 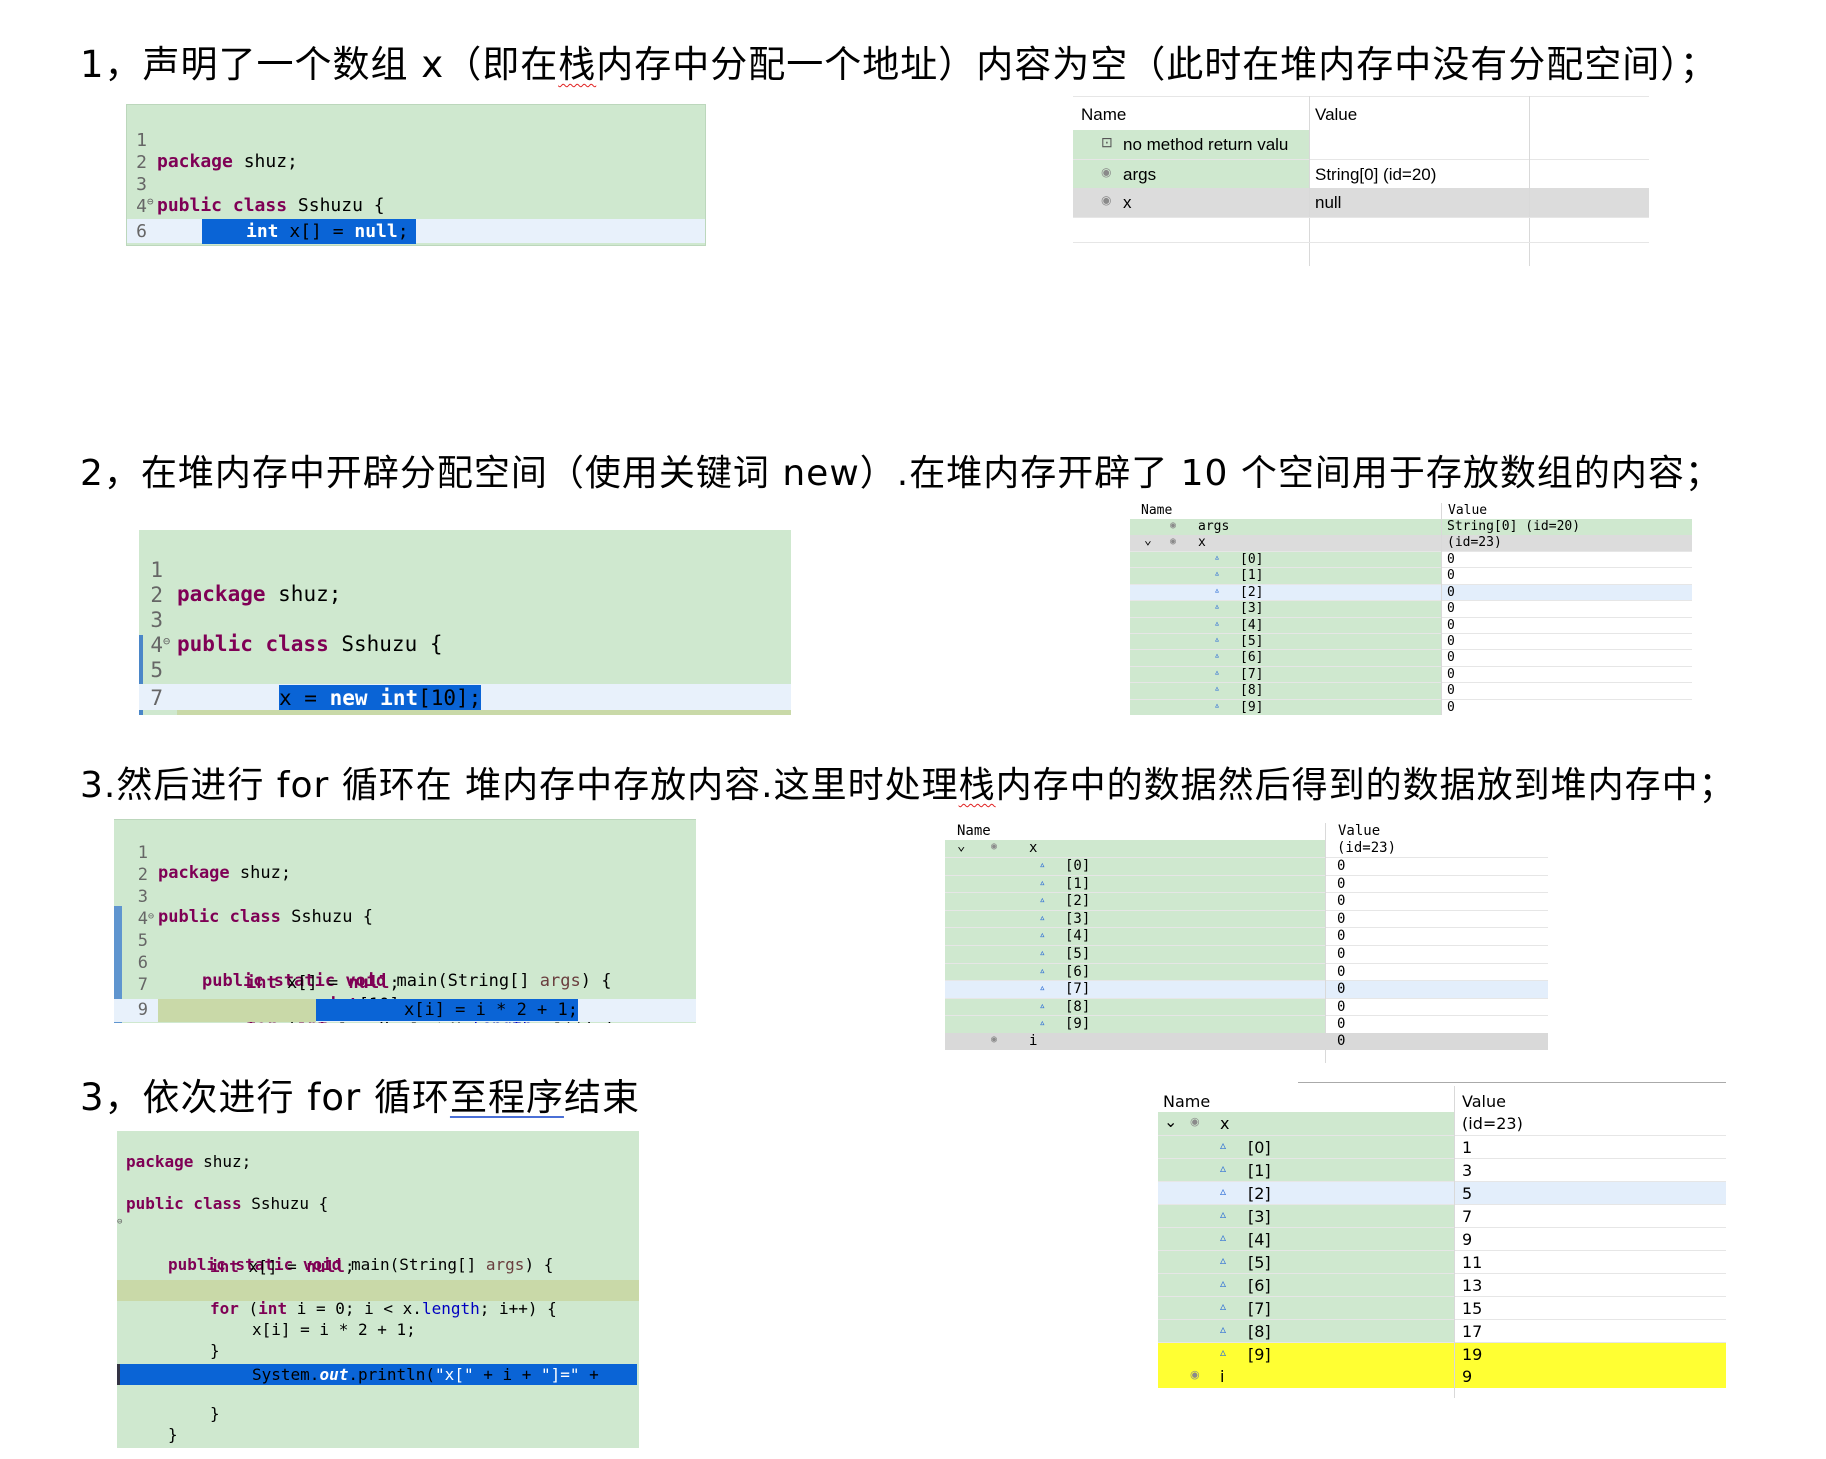 What do you see at coordinates (977, 785) in the screenshot?
I see `heading-step-3-underlined: 栈` at bounding box center [977, 785].